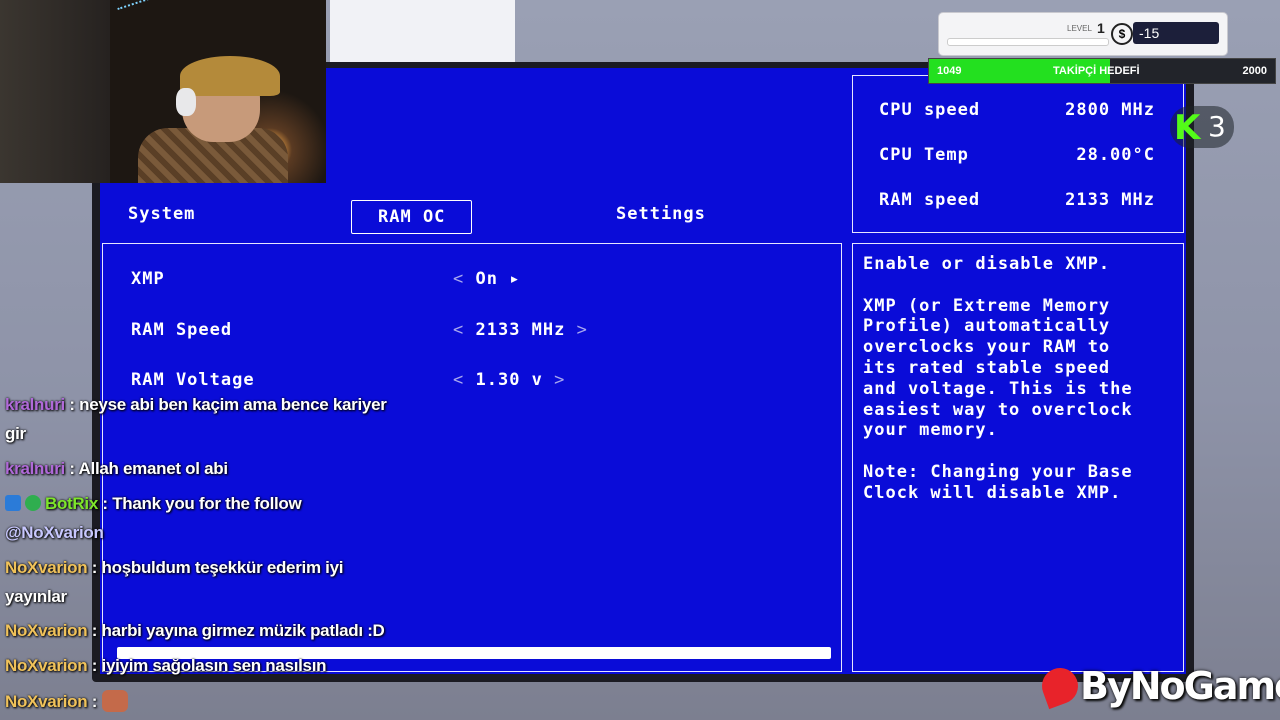  I want to click on chat-message: kralnuri : Allah emanet ol abi, so click(116, 469).